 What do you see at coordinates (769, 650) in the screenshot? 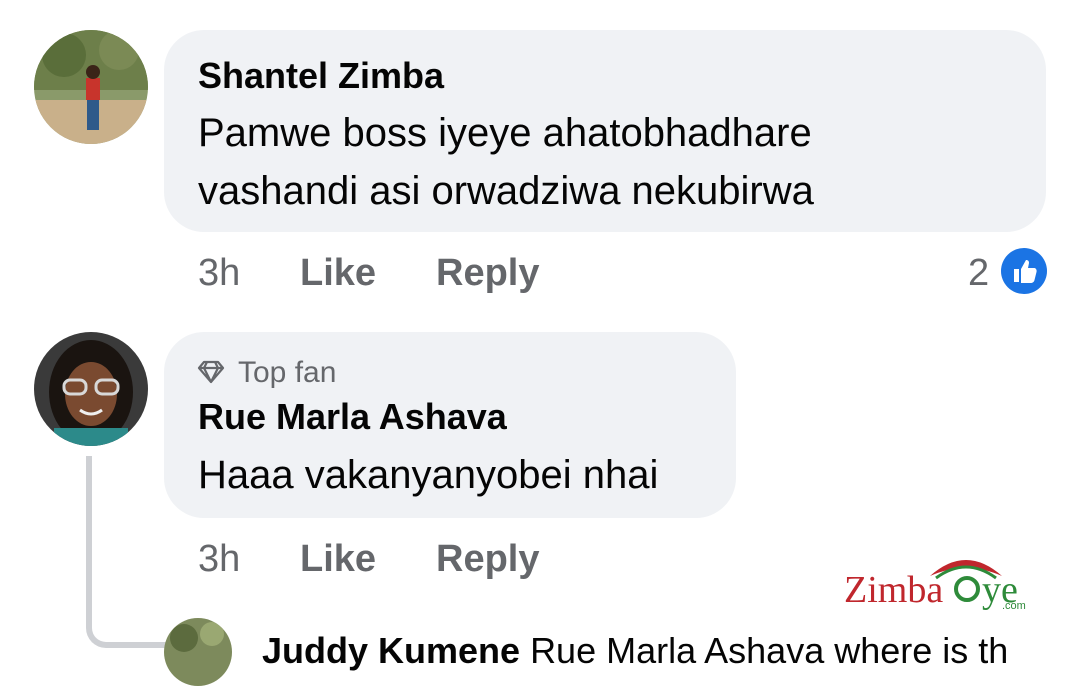
I see `reply-text: Rue Marla Ashava where is th` at bounding box center [769, 650].